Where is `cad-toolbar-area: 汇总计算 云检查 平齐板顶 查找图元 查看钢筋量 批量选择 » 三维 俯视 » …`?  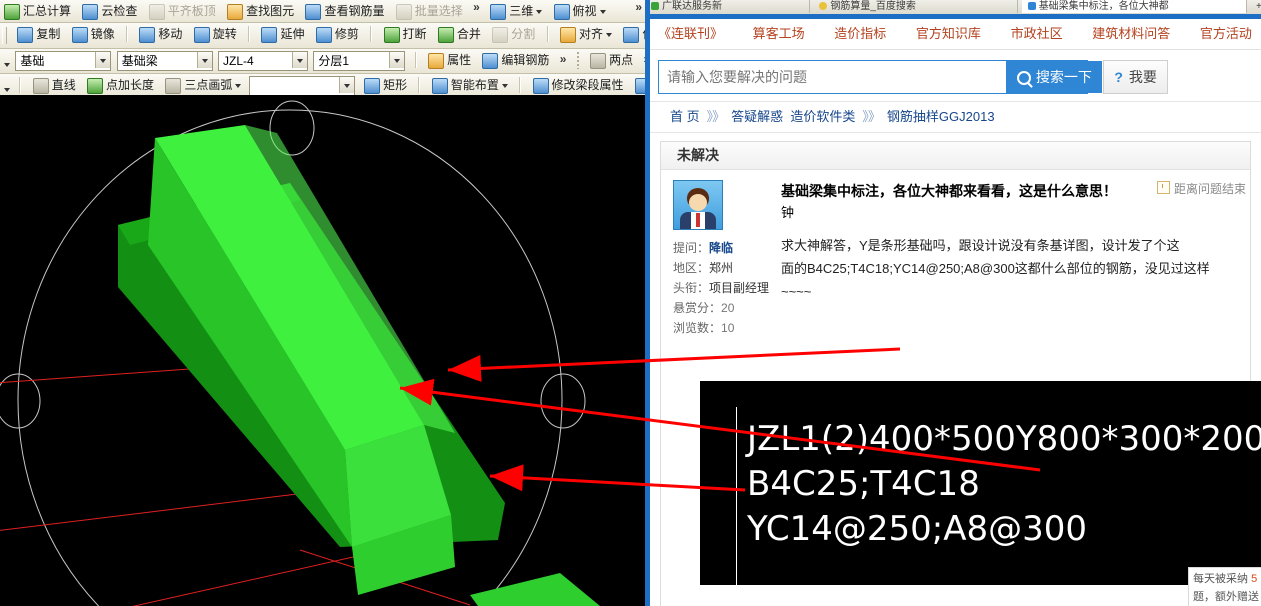 cad-toolbar-area: 汇总计算 云检查 平齐板顶 查找图元 查看钢筋量 批量选择 » 三维 俯视 » … is located at coordinates (322, 49).